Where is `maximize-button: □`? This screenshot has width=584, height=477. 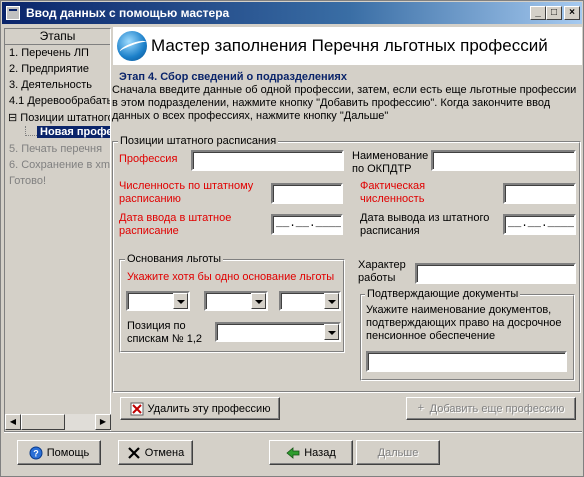 maximize-button: □ is located at coordinates (554, 13).